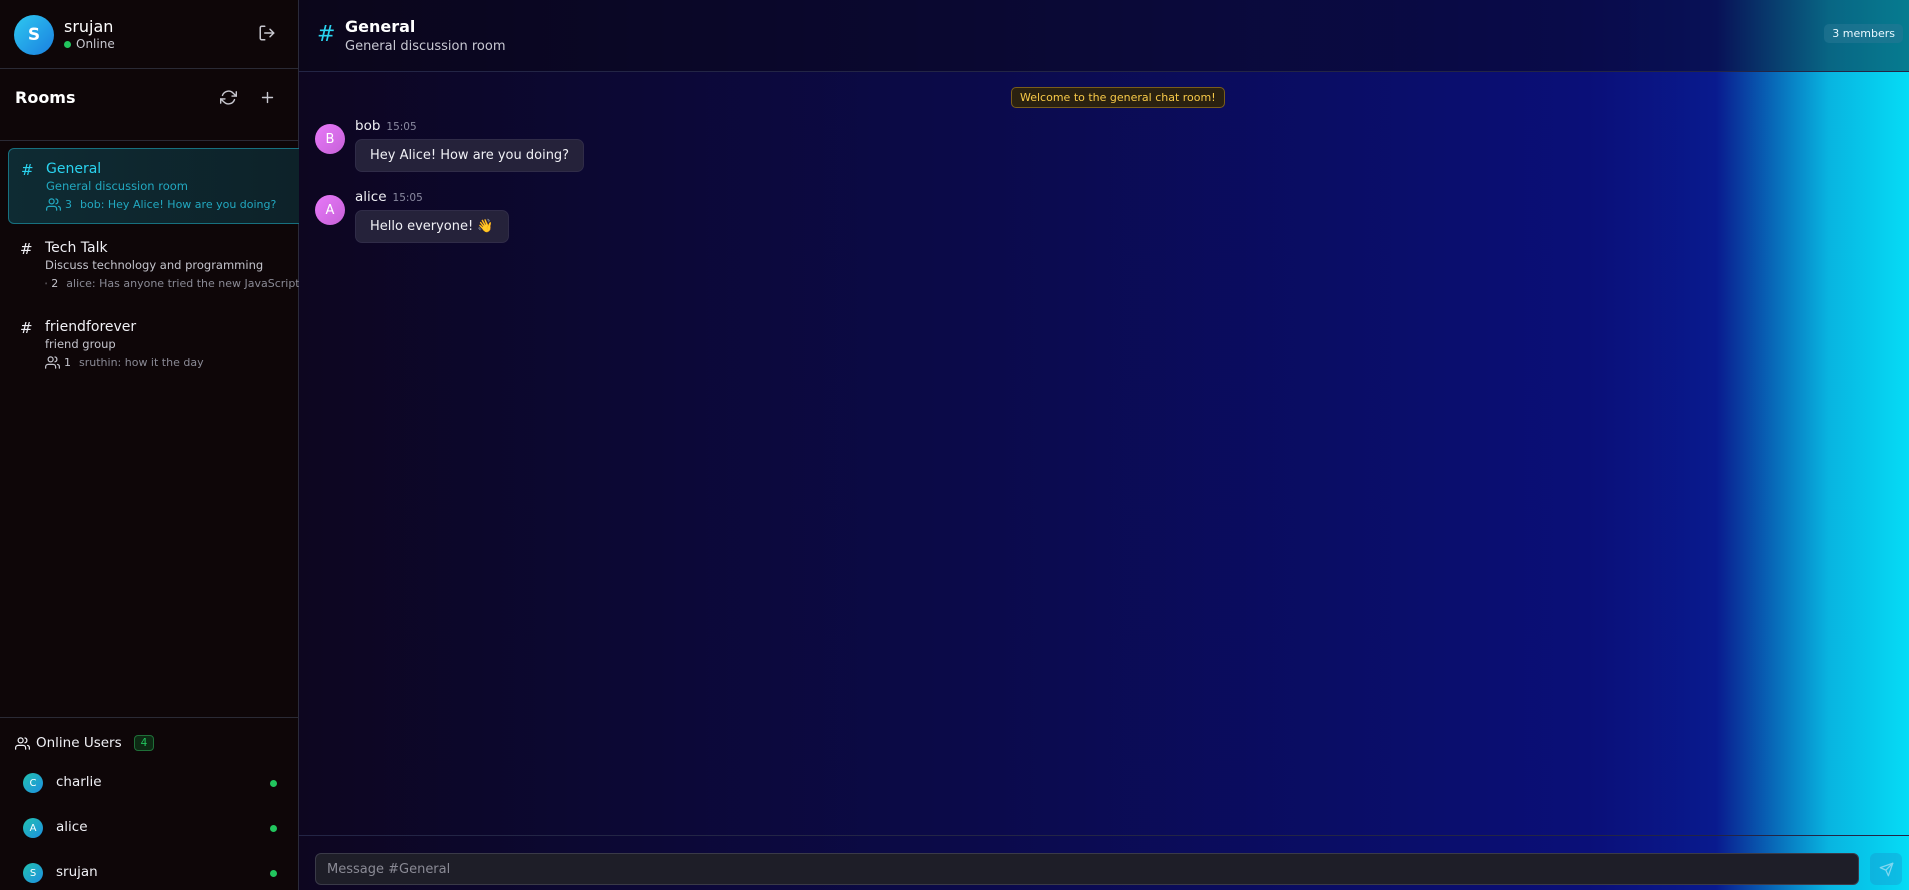  What do you see at coordinates (89, 26) in the screenshot?
I see `user-name: srujan` at bounding box center [89, 26].